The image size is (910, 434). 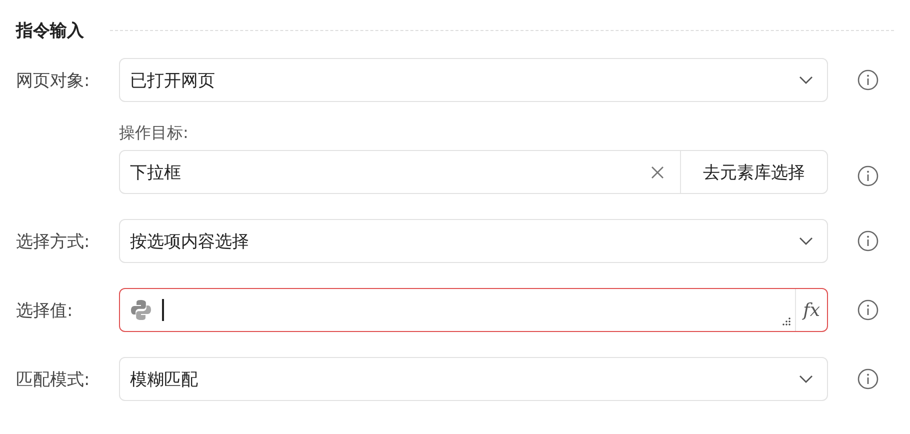 I want to click on clear-icon, so click(x=657, y=172).